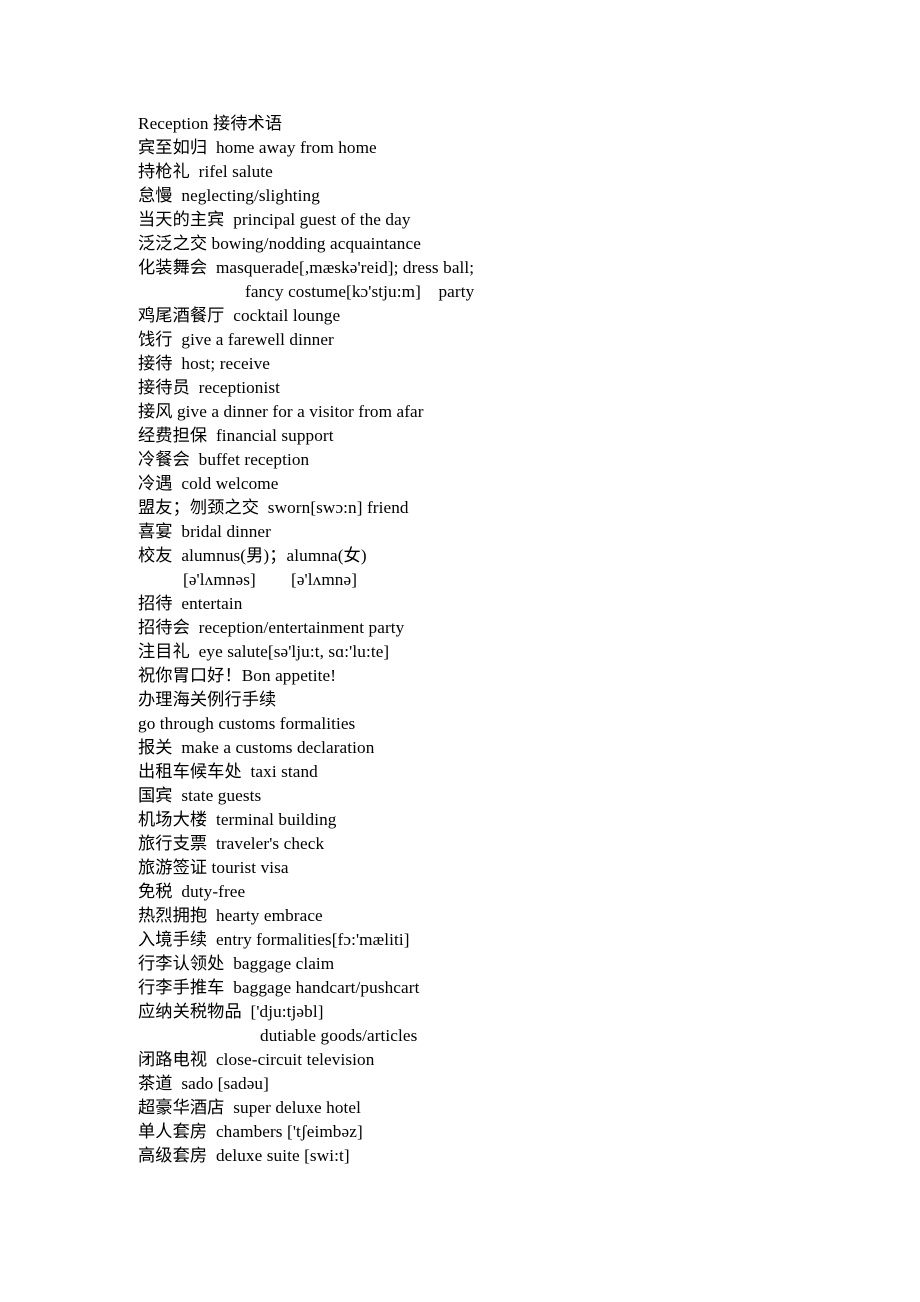 This screenshot has width=920, height=1302. What do you see at coordinates (256, 1059) in the screenshot?
I see `glossary-line: 闭路电视 close-circuit television` at bounding box center [256, 1059].